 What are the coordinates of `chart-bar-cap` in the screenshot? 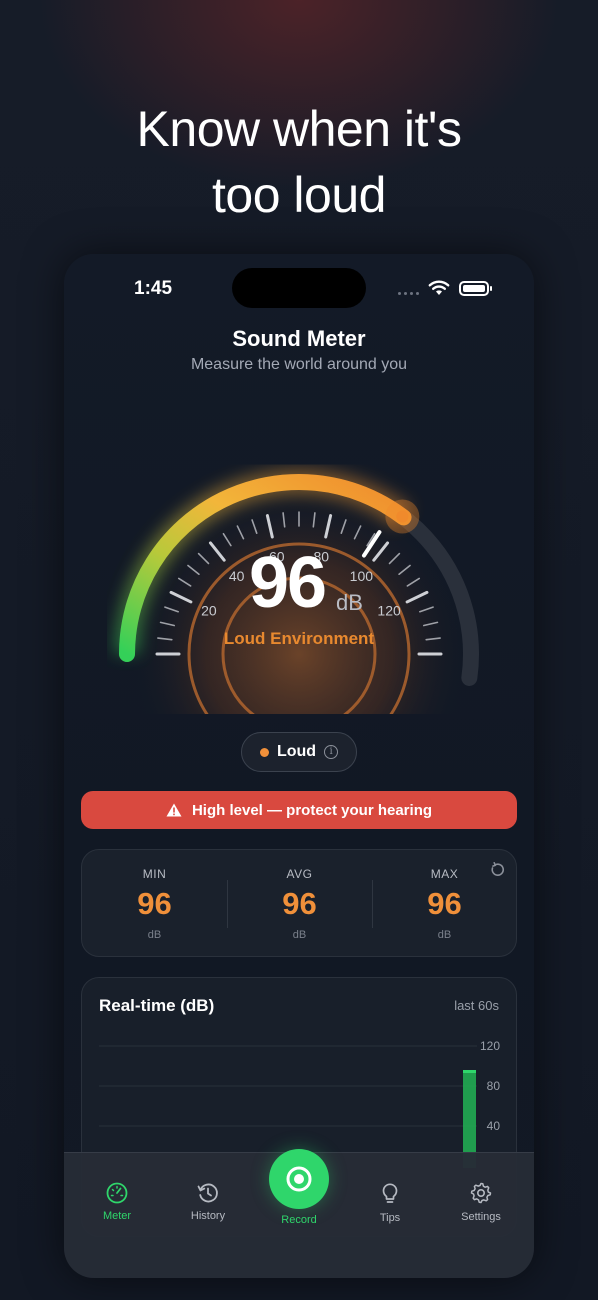 It's located at (469, 1071).